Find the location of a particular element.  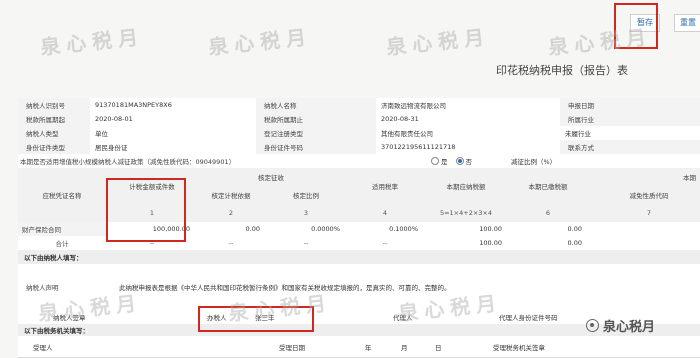

tax-rate-value: 0.1000% is located at coordinates (403, 229).